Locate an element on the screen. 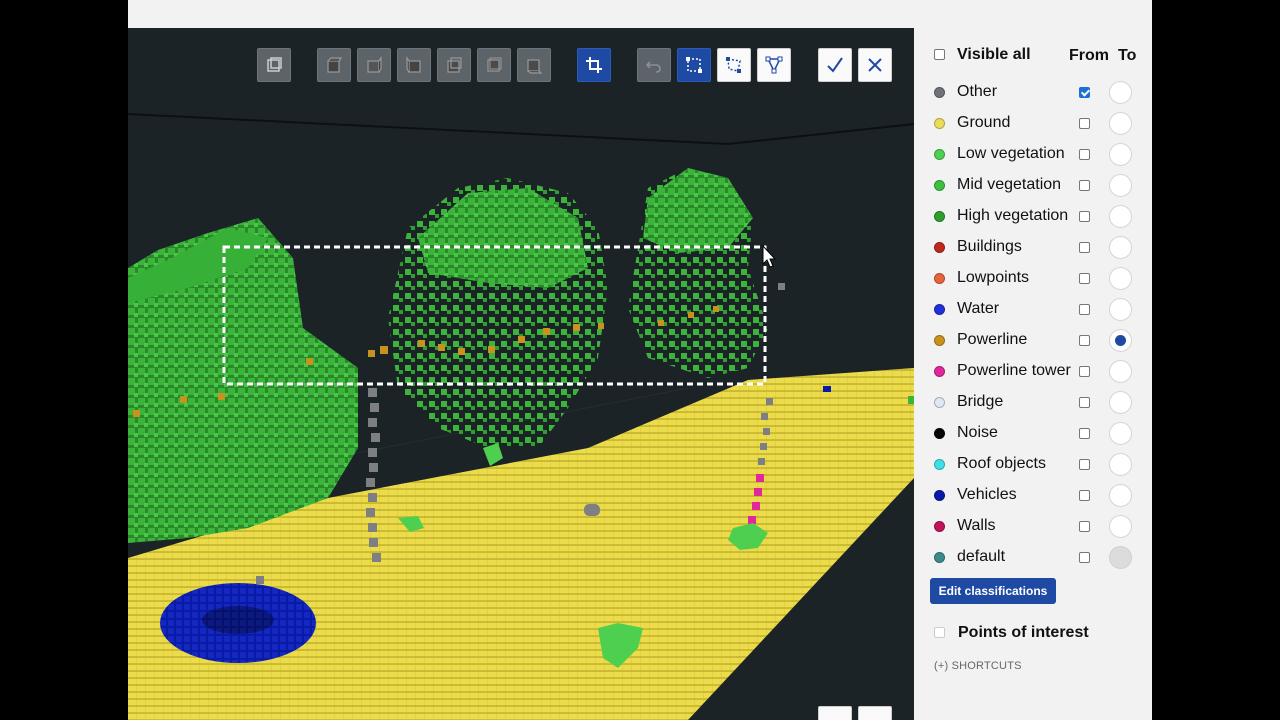 The image size is (1280, 720). class-row: High vegetation is located at coordinates (1033, 216).